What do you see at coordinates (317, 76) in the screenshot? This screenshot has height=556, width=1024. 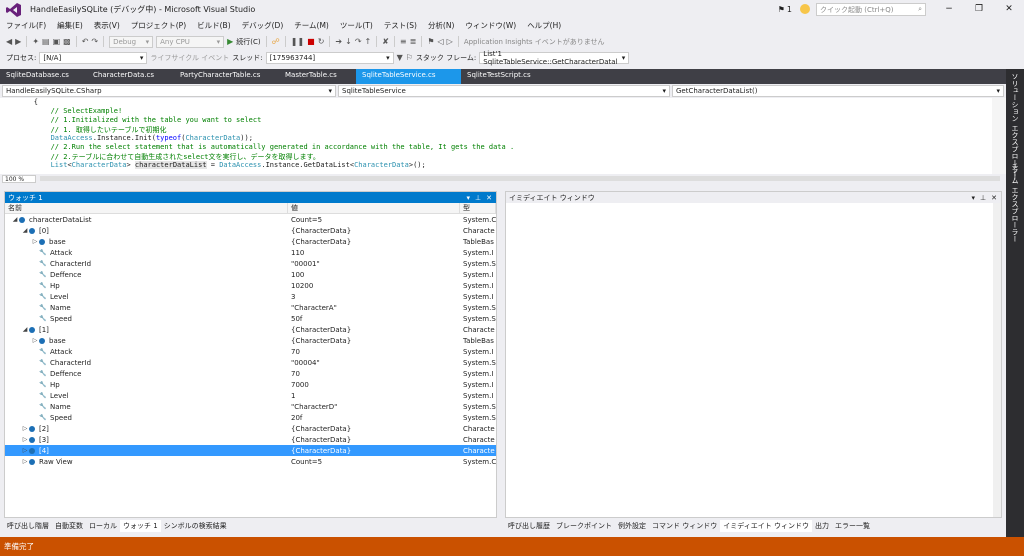 I see `document-tab: MasterTable.cs` at bounding box center [317, 76].